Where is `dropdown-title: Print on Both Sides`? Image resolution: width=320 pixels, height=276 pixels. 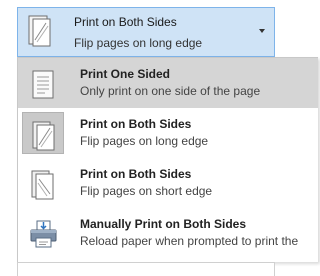
dropdown-title: Print on Both Sides is located at coordinates (125, 22).